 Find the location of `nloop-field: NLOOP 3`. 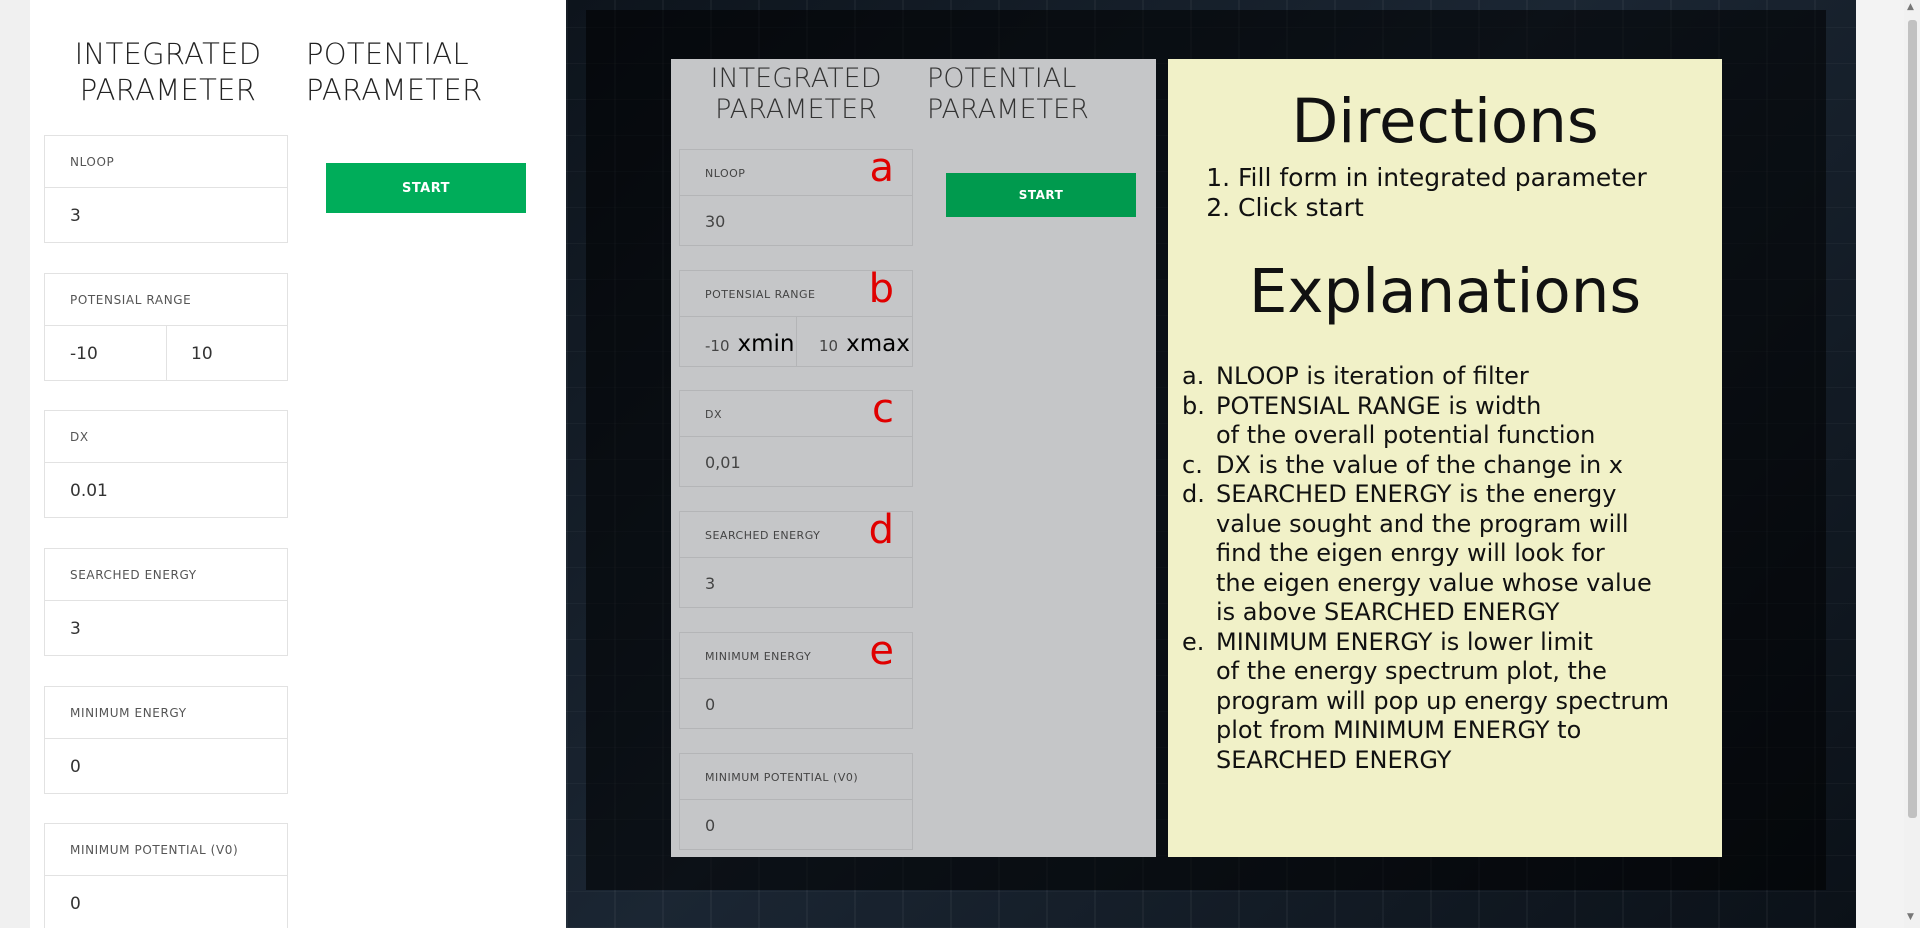

nloop-field: NLOOP 3 is located at coordinates (166, 189).